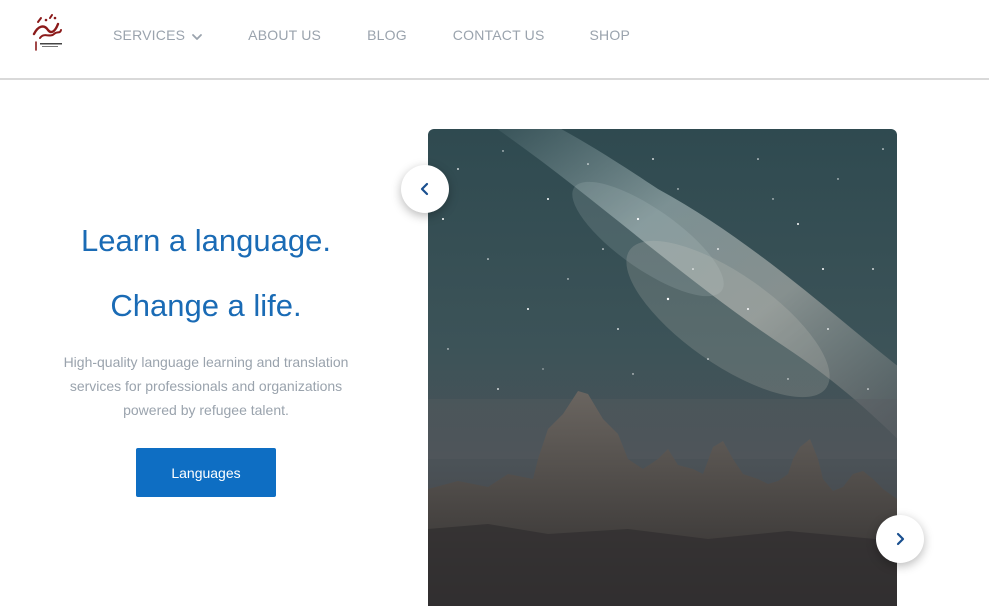 Image resolution: width=989 pixels, height=606 pixels. Describe the element at coordinates (206, 472) in the screenshot. I see `languages-button: Languages` at that location.